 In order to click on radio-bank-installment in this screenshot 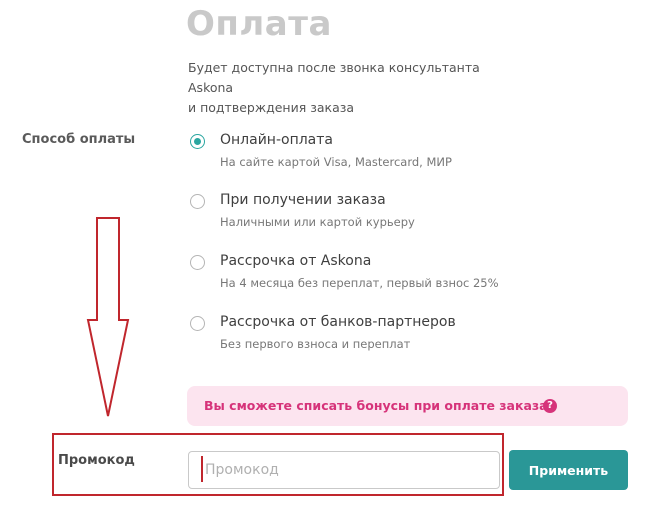, I will do `click(197, 323)`.